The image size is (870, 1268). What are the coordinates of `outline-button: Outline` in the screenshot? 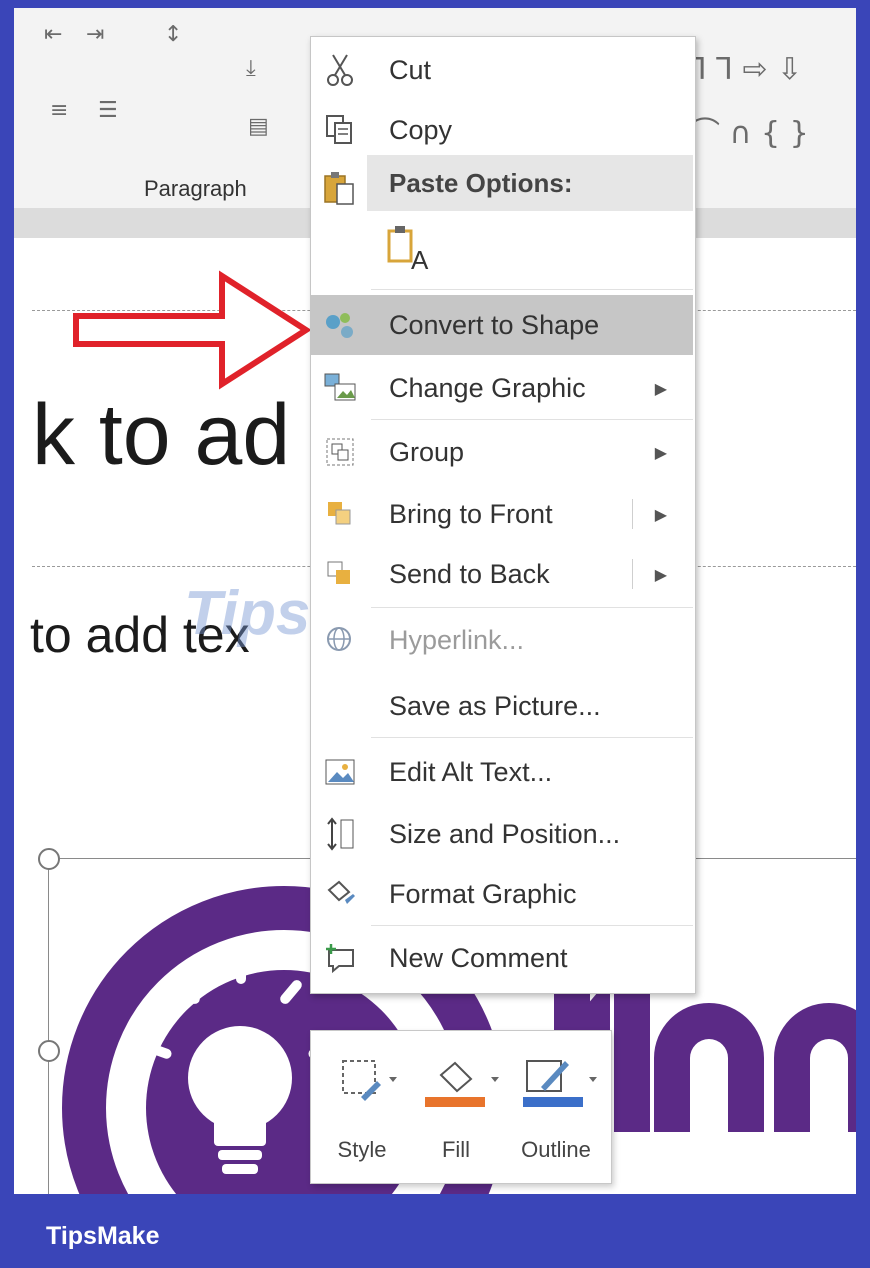 It's located at (556, 1109).